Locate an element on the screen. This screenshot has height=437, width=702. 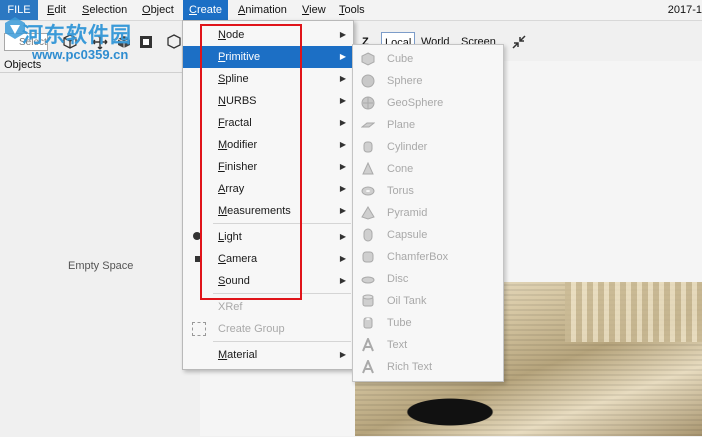
menu-item-create-group: Create Group is located at coordinates (268, 329).